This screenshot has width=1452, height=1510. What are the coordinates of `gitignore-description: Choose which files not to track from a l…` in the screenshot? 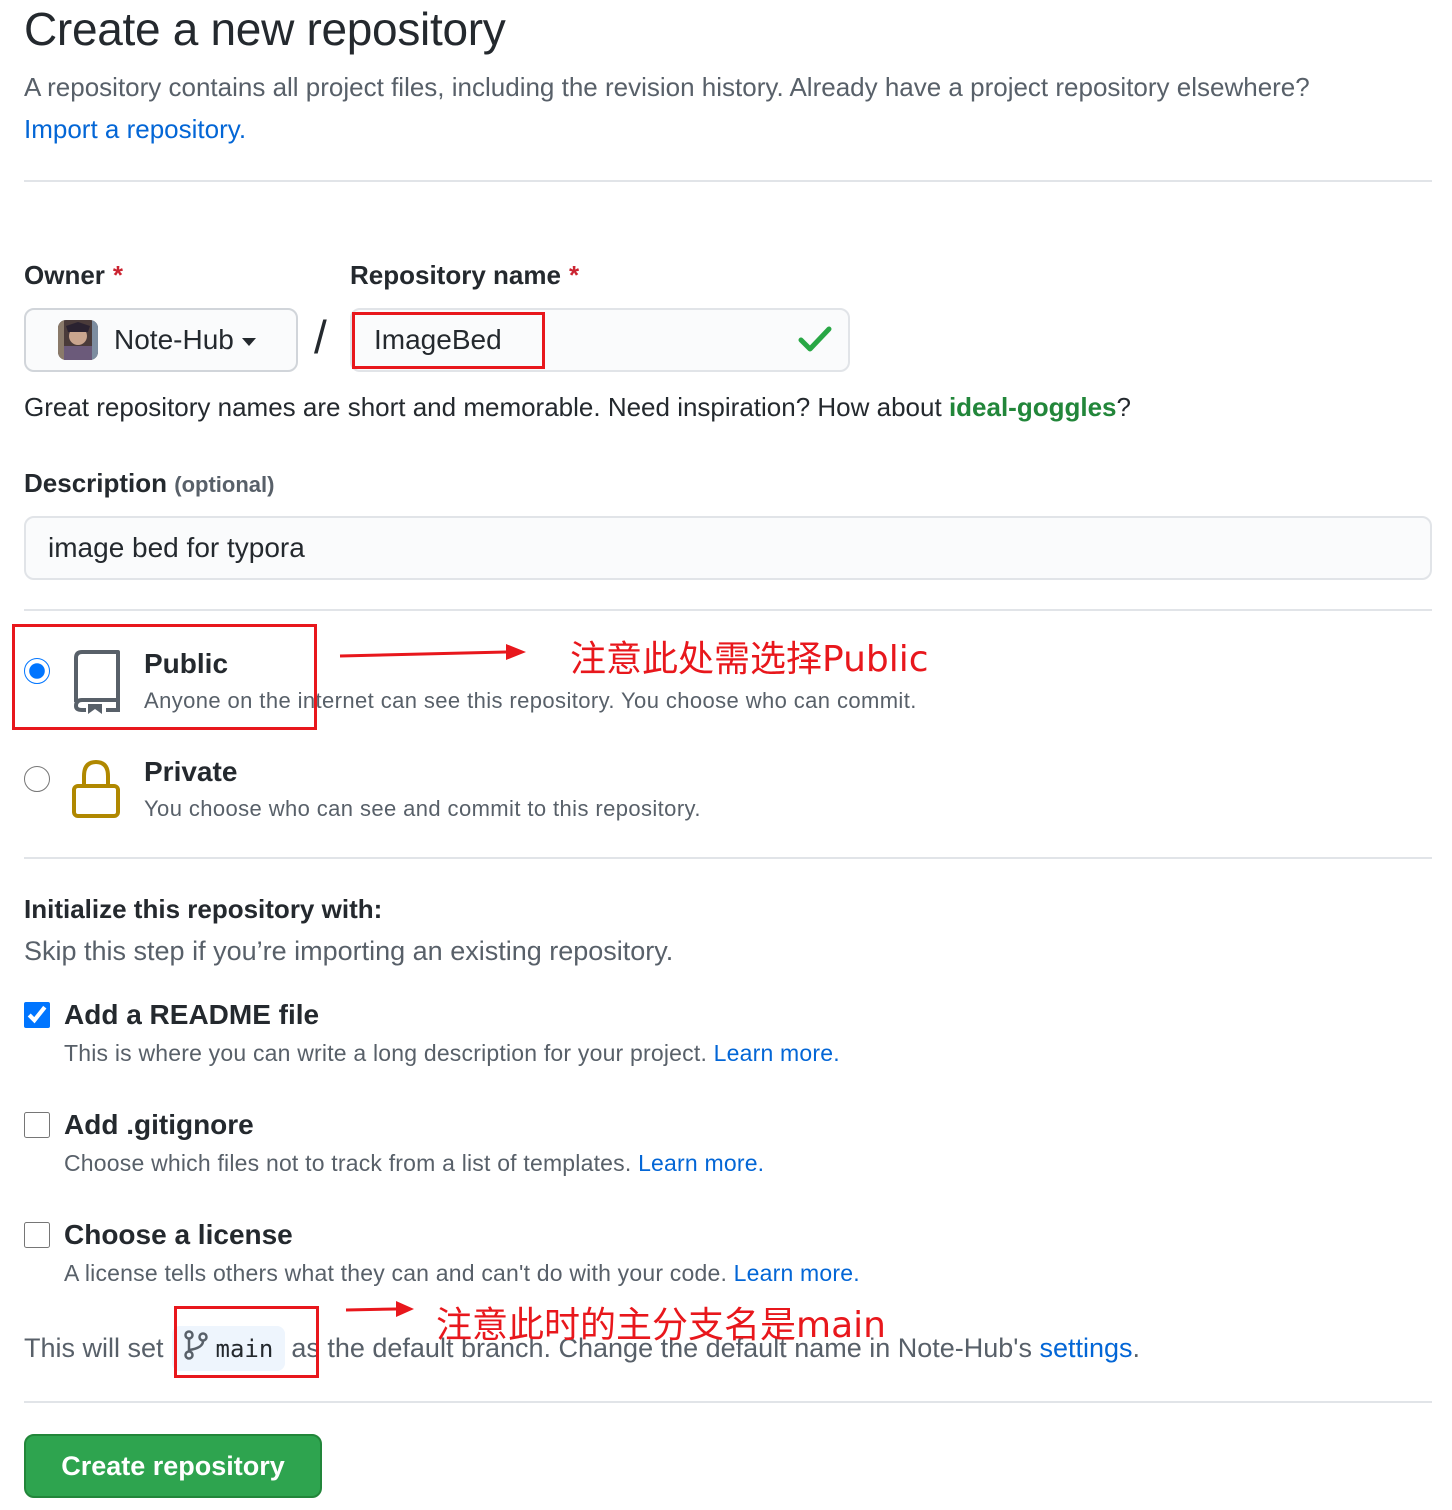 It's located at (414, 1163).